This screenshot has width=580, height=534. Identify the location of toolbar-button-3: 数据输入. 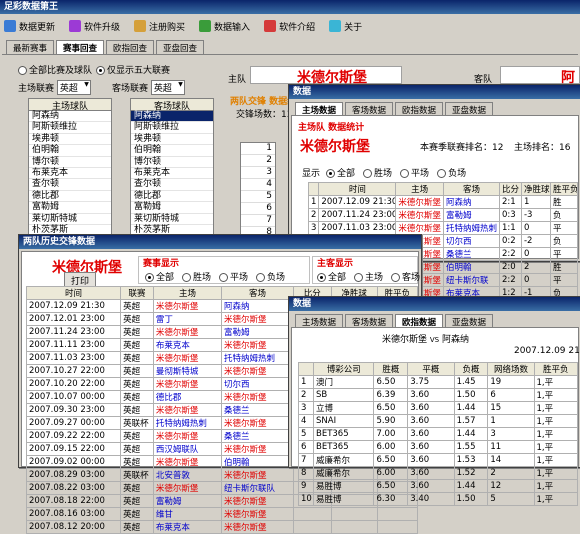
(224, 26).